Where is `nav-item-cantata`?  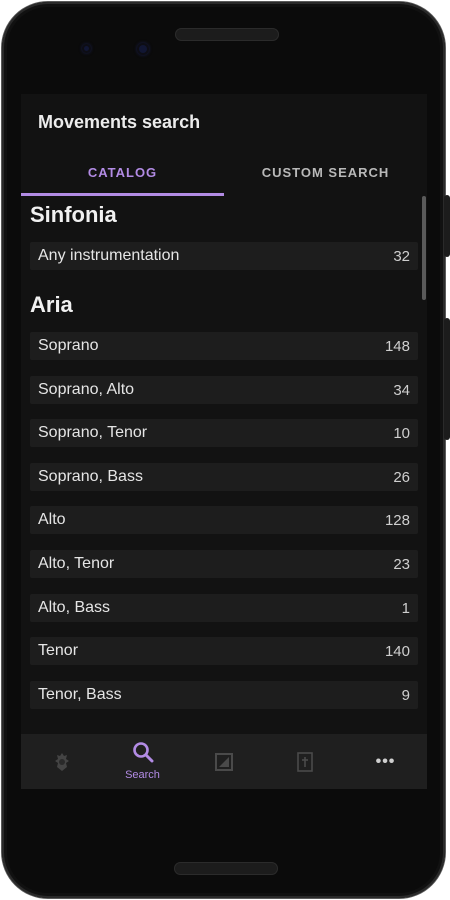 nav-item-cantata is located at coordinates (61, 761).